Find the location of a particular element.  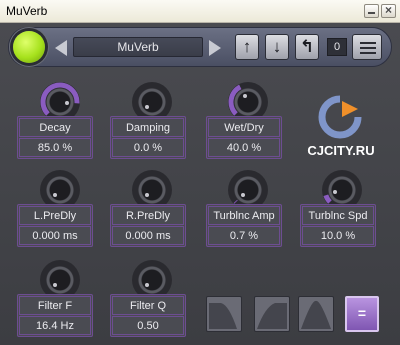

save-preset-button: ↓ is located at coordinates (277, 47).